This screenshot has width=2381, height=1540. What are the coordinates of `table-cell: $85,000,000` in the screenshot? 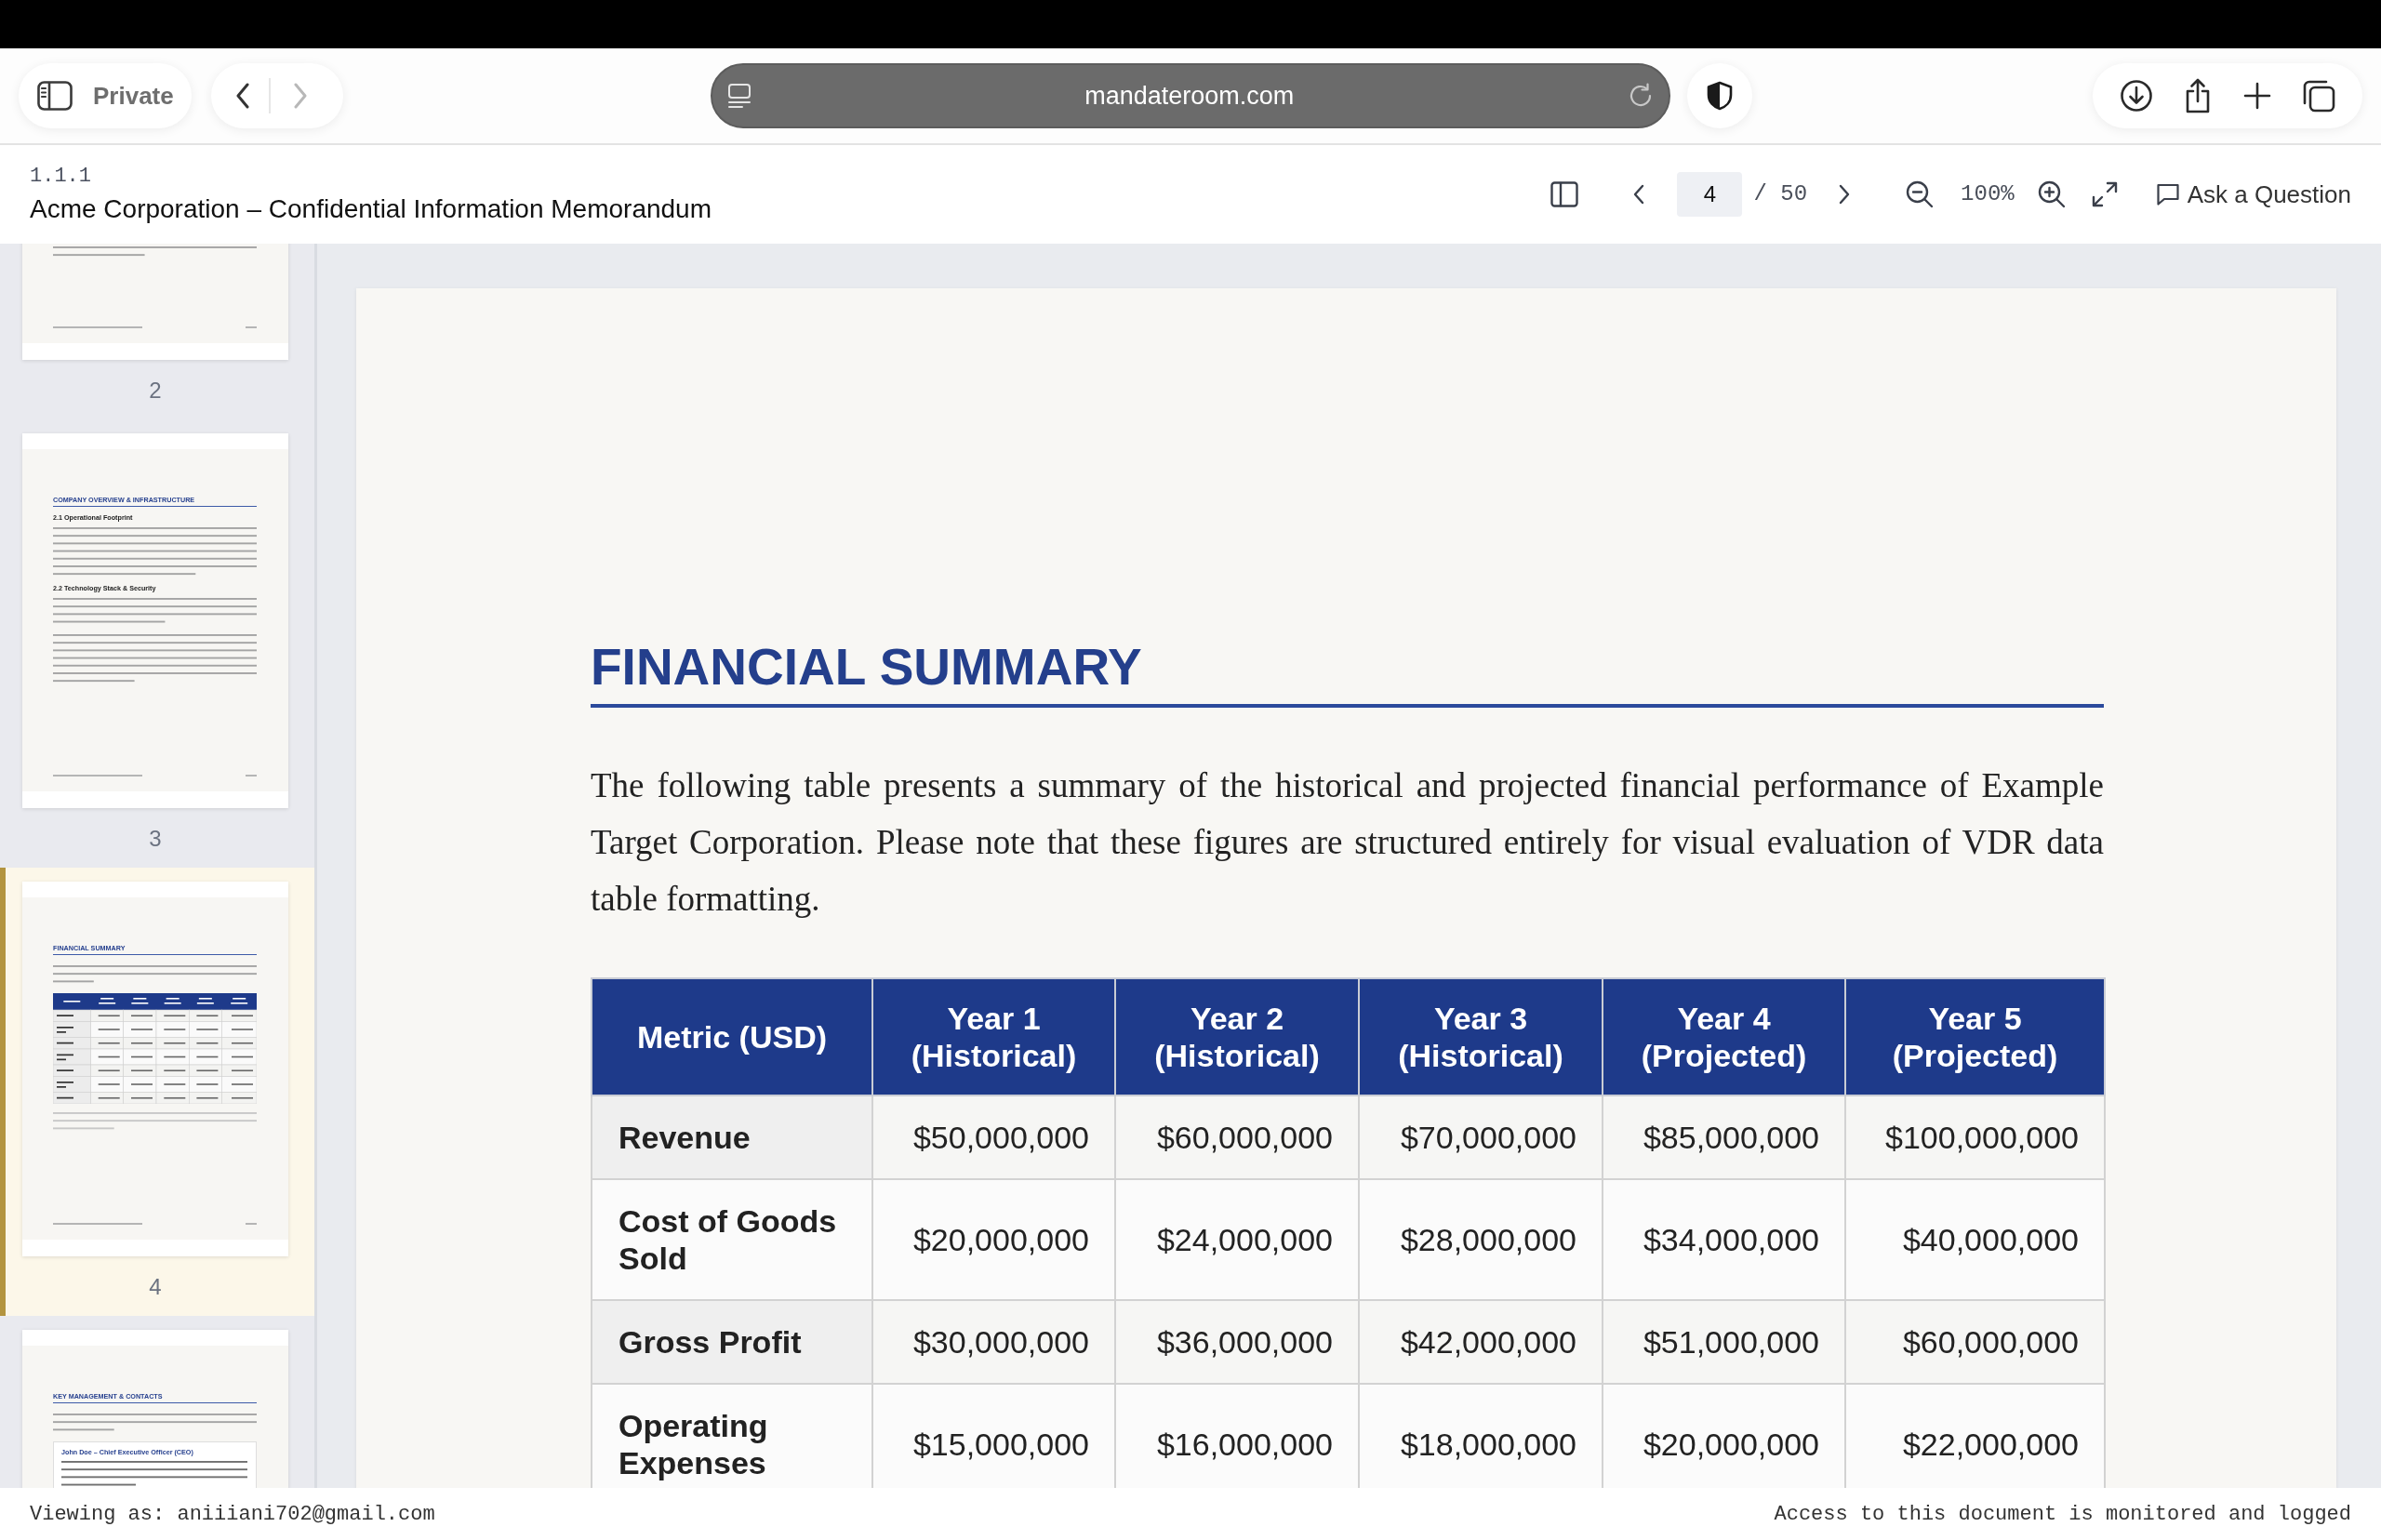 It's located at (1724, 1137).